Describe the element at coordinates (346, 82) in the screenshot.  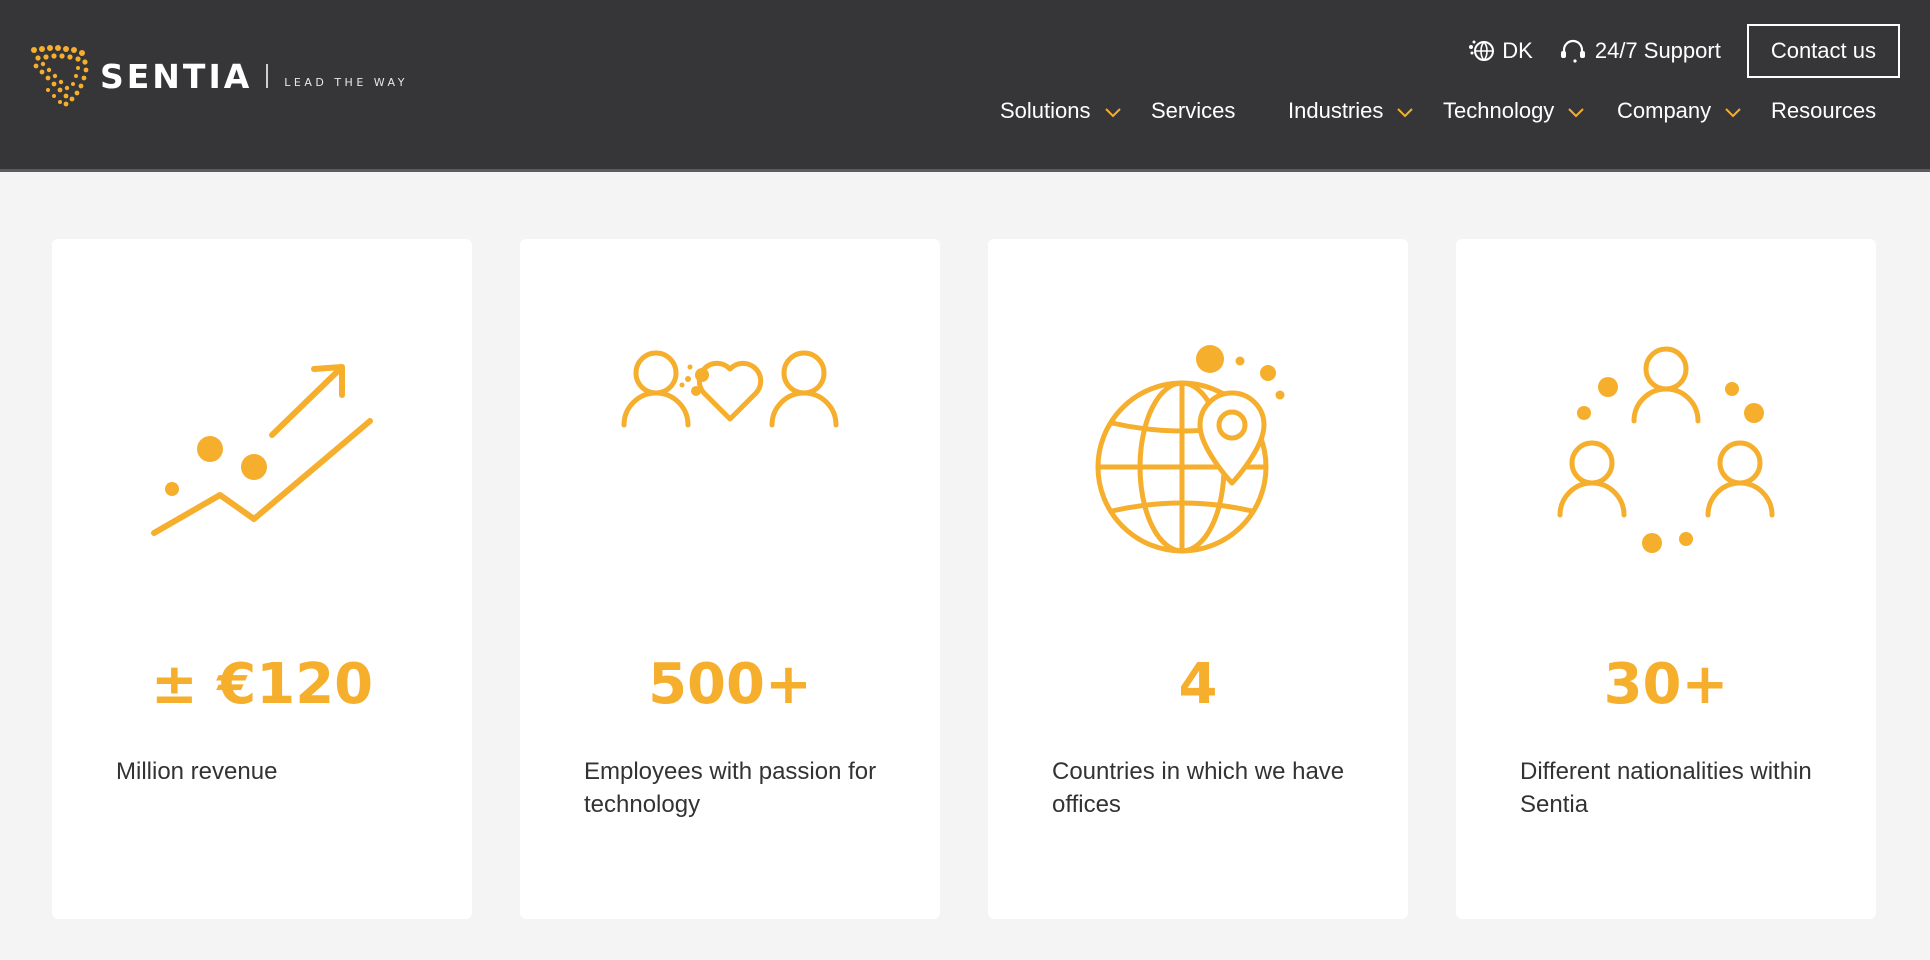
I see `logo-tagline: LEAD THE WAY` at that location.